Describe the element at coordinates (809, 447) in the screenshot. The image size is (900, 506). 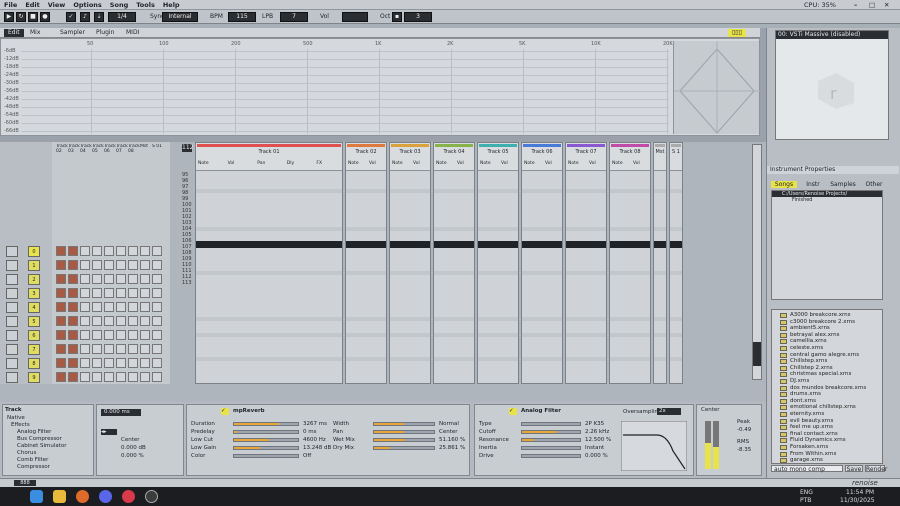
I see `file-item: Forsaken.xrns` at that location.